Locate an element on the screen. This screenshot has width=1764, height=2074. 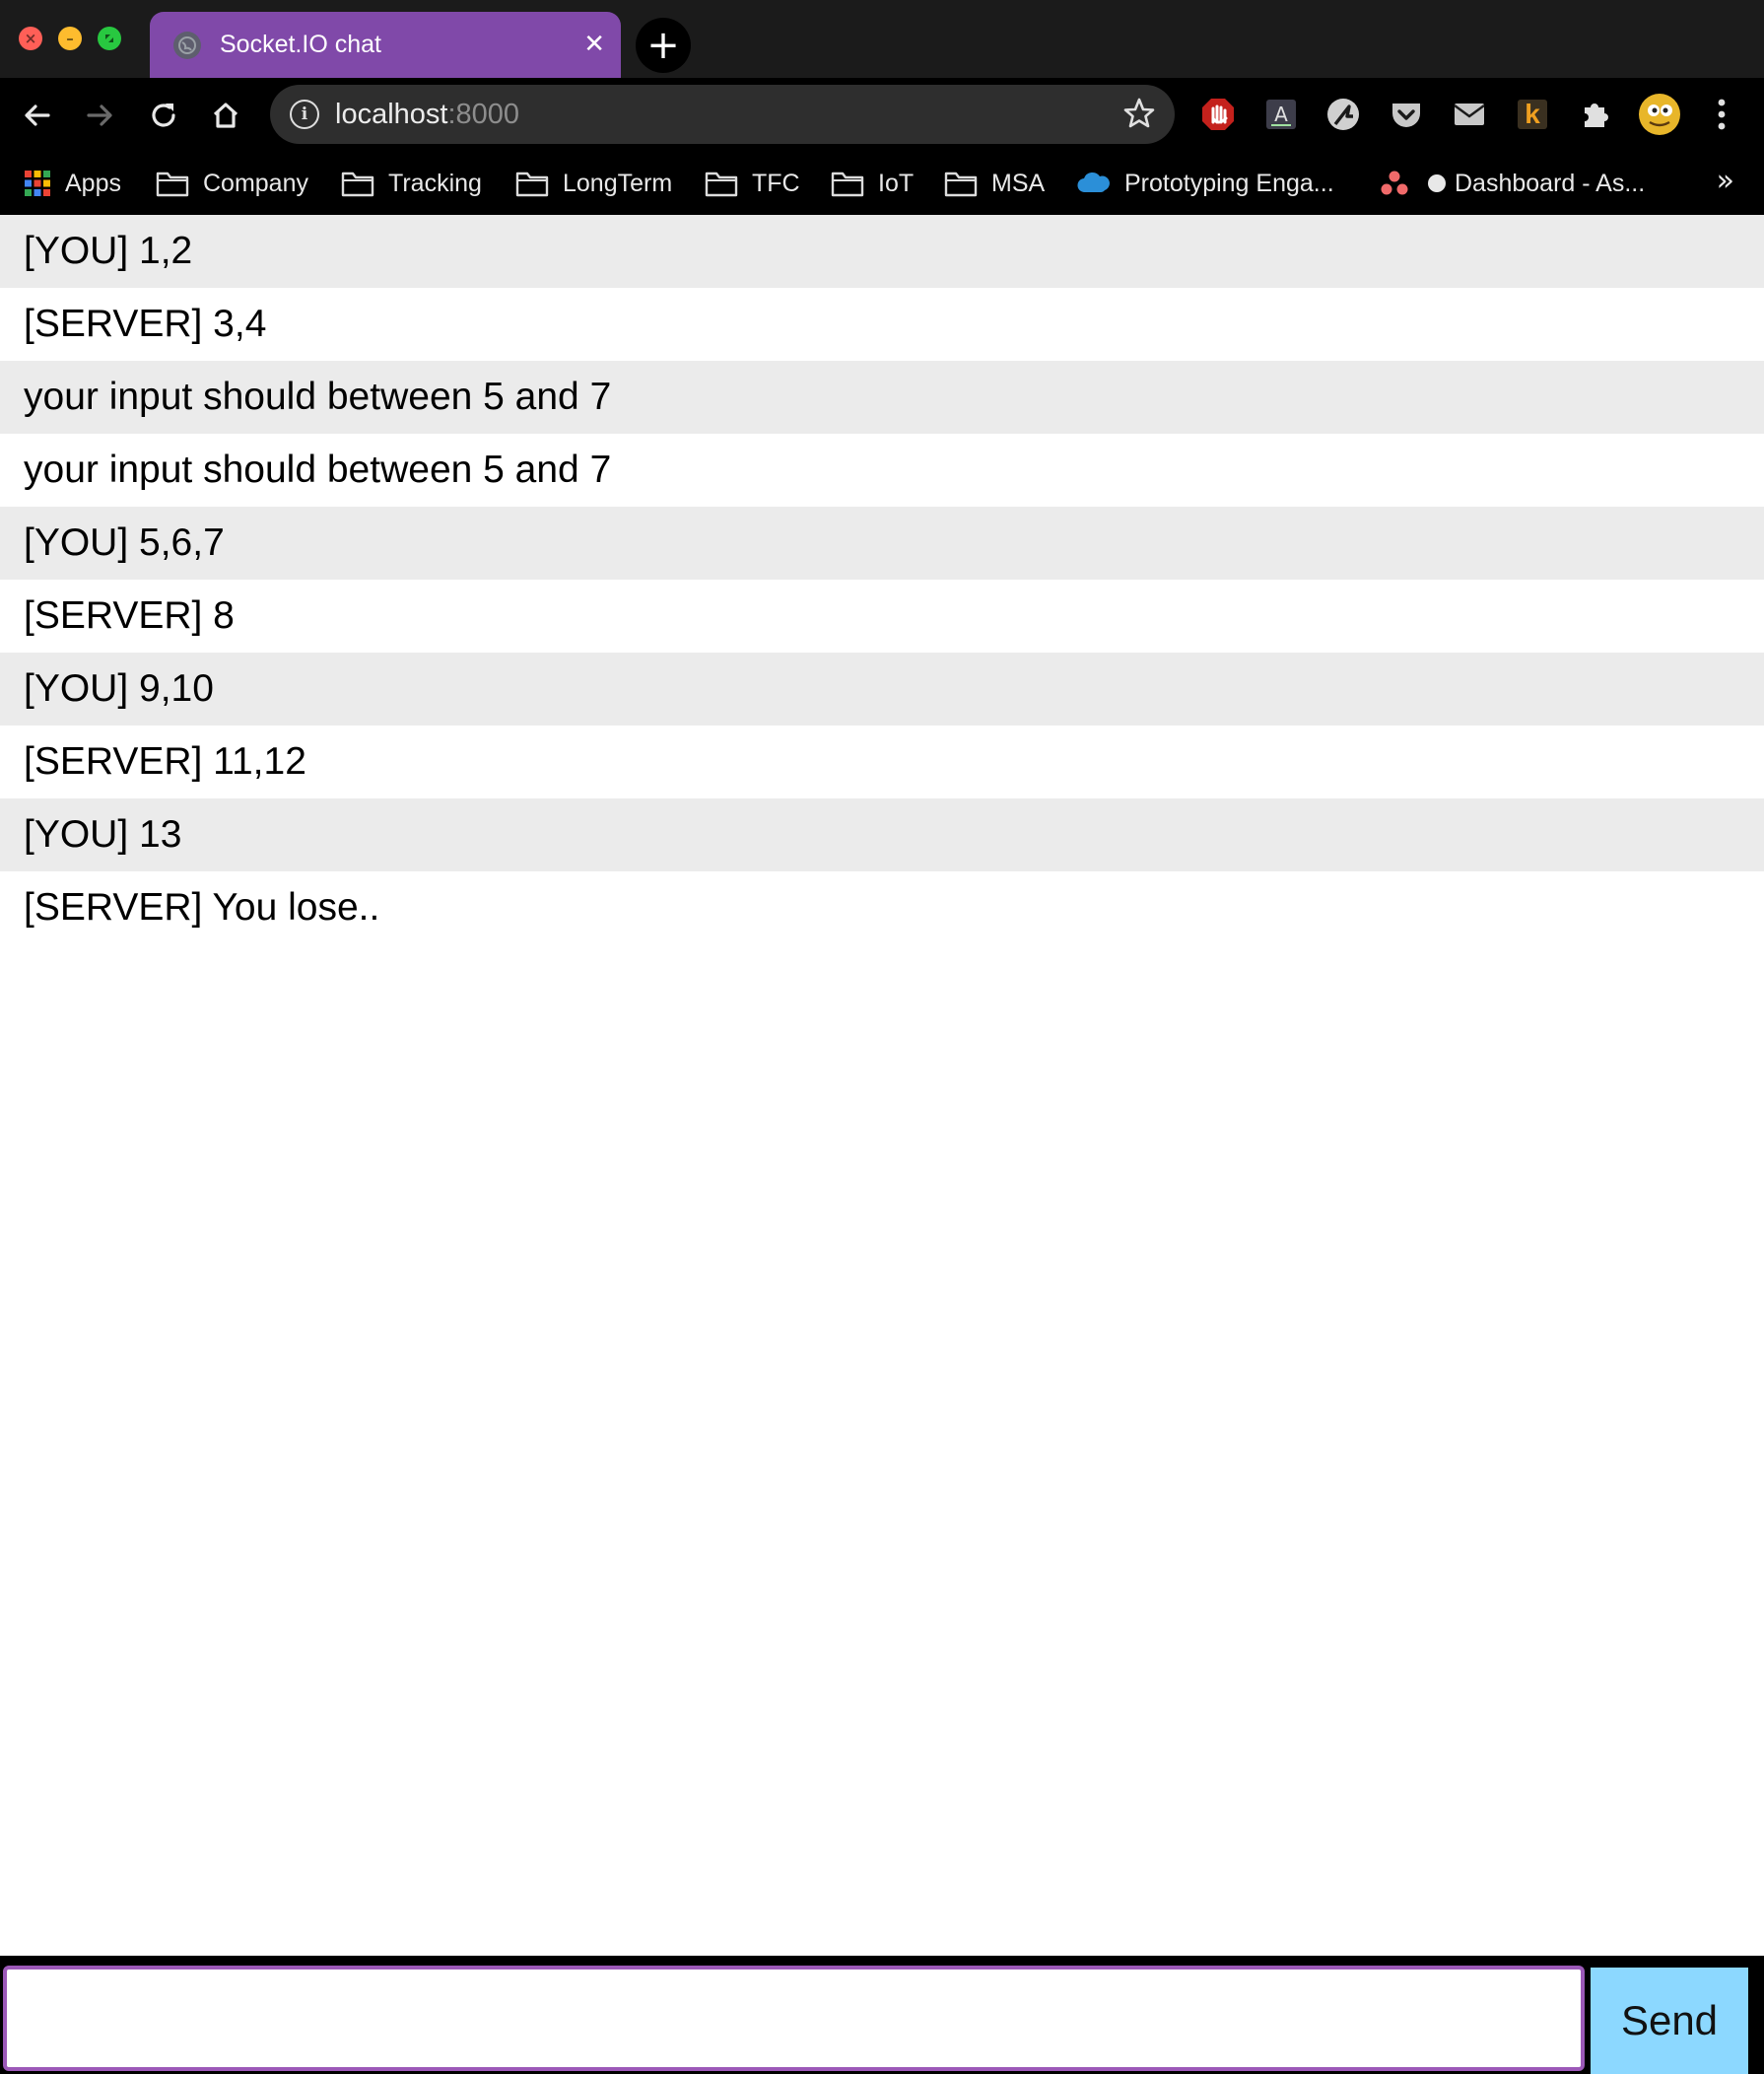
k-extension-label: k is located at coordinates (1532, 114).